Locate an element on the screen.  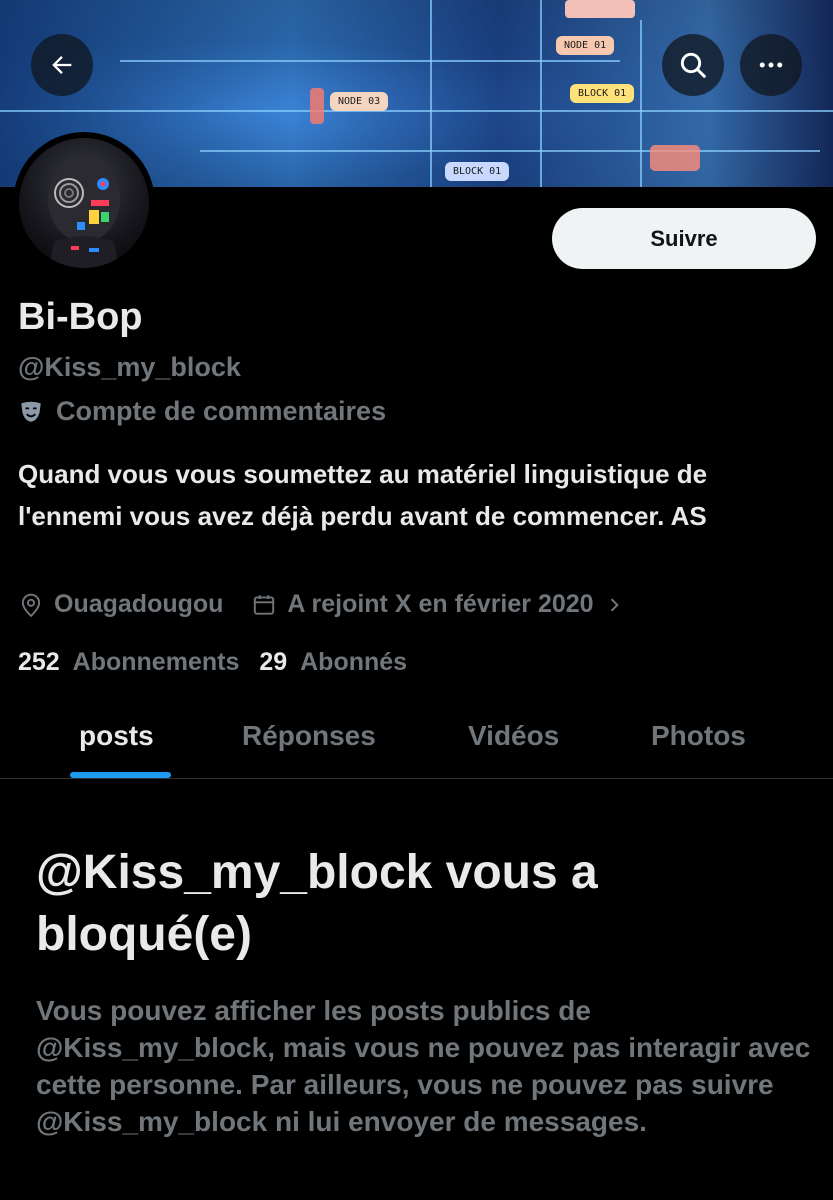
profile-meta: Ouagadougou A rejoint X en février 2020 is located at coordinates (321, 604).